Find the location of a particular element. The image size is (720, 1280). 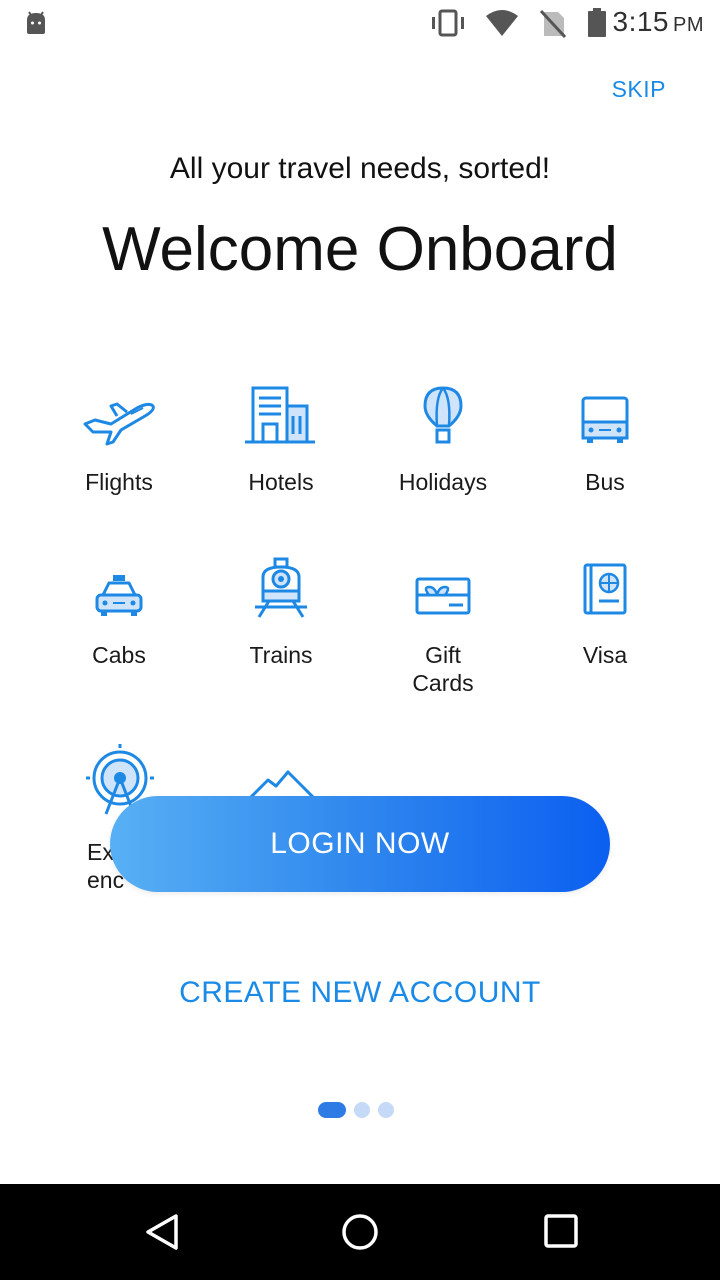

airplane-icon is located at coordinates (119, 416).